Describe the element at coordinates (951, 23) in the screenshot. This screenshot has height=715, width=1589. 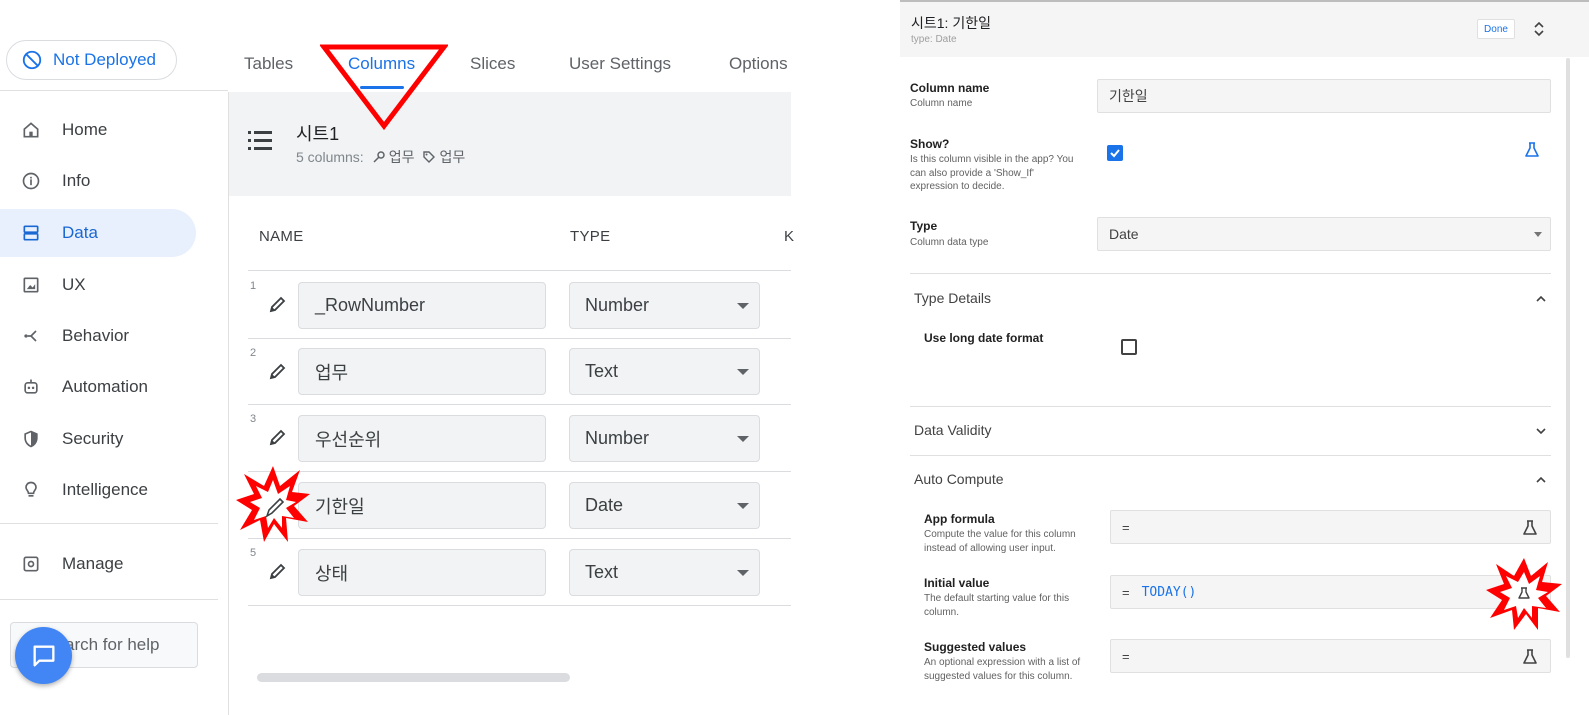
I see `panel-title: 시트1: 기한일` at that location.